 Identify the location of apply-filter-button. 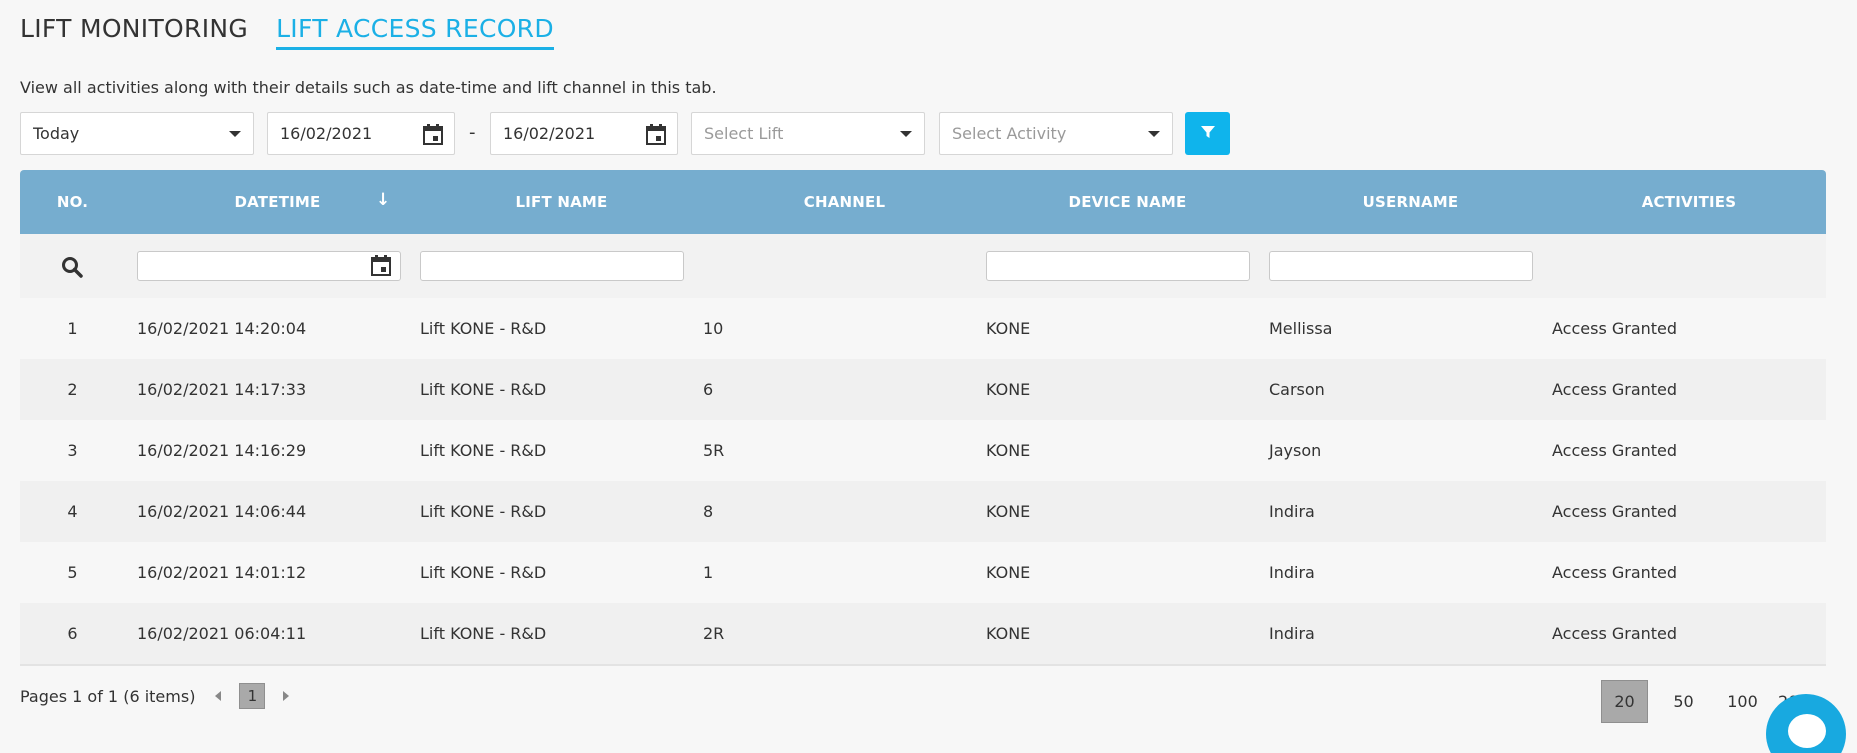
(1207, 133).